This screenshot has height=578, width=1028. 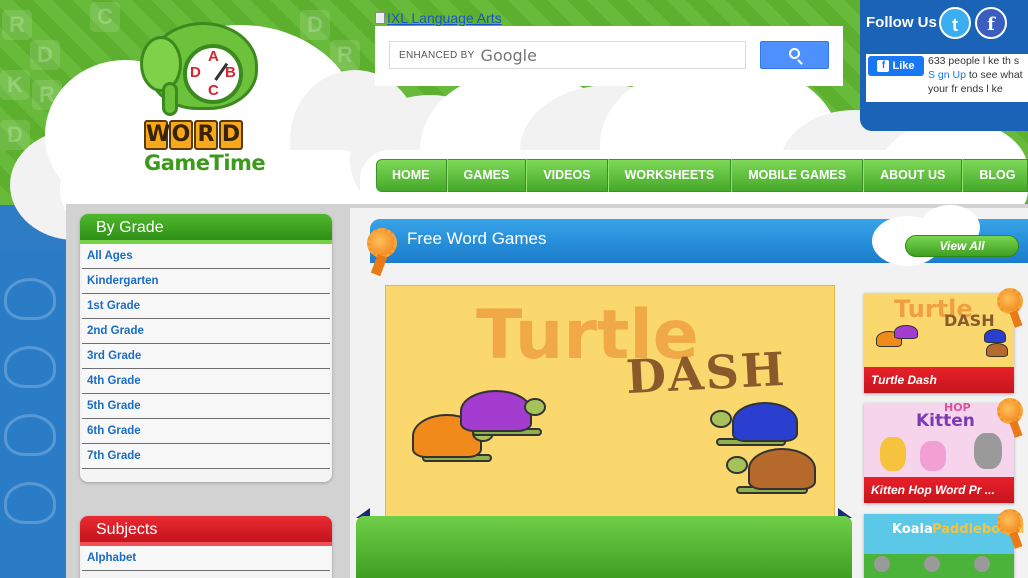 I want to click on grade-link-2nd: 2nd Grade, so click(x=206, y=331).